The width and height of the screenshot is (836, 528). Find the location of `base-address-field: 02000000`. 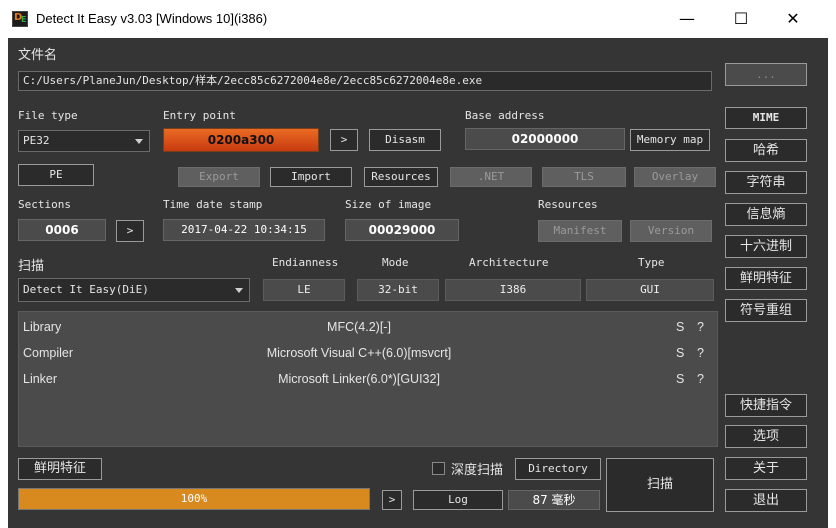

base-address-field: 02000000 is located at coordinates (545, 139).